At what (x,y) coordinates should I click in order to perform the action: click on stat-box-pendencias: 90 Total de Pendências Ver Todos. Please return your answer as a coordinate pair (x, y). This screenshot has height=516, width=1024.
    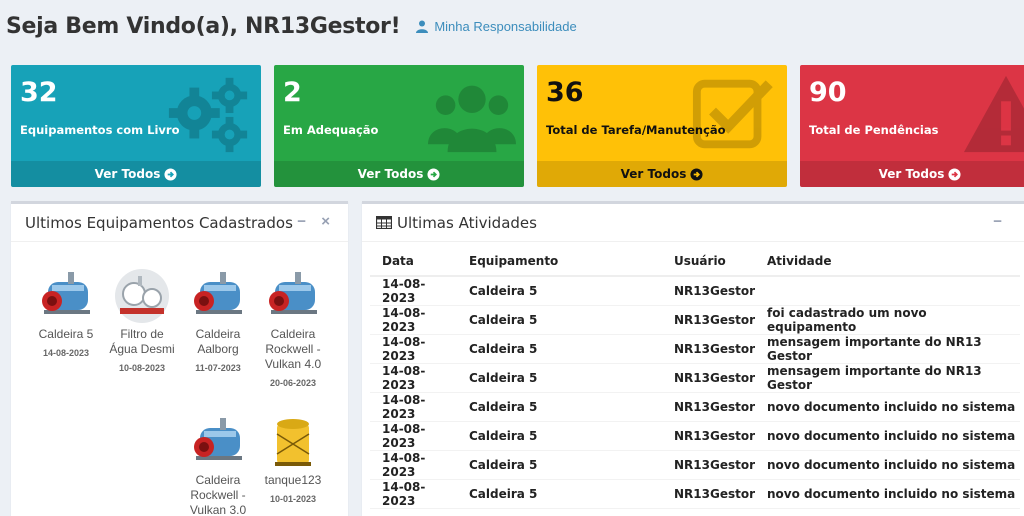
    Looking at the image, I should click on (912, 126).